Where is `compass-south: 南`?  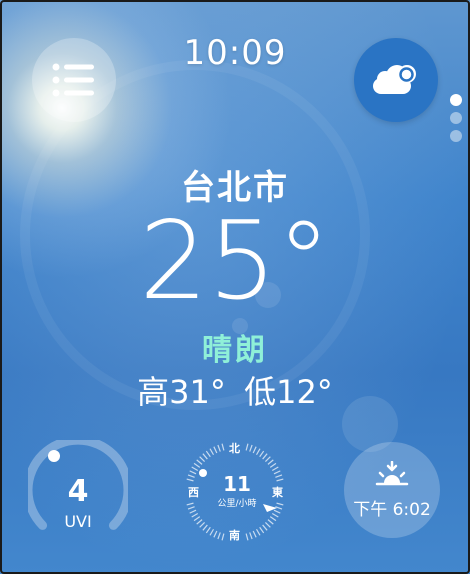
compass-south: 南 is located at coordinates (234, 535).